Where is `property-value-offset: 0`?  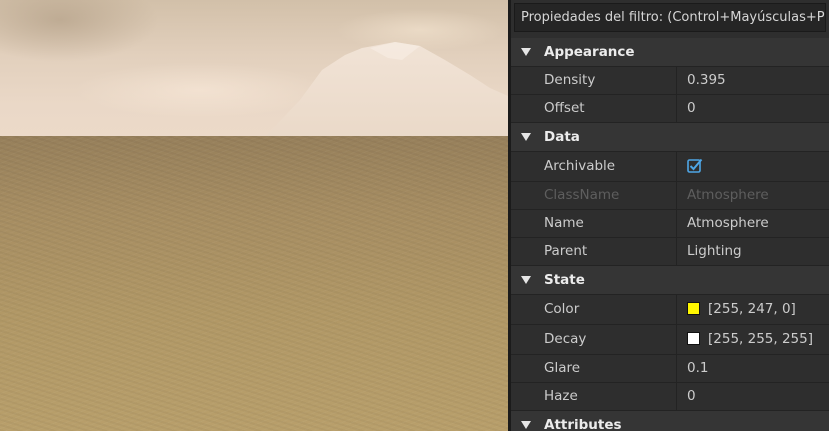 property-value-offset: 0 is located at coordinates (753, 108).